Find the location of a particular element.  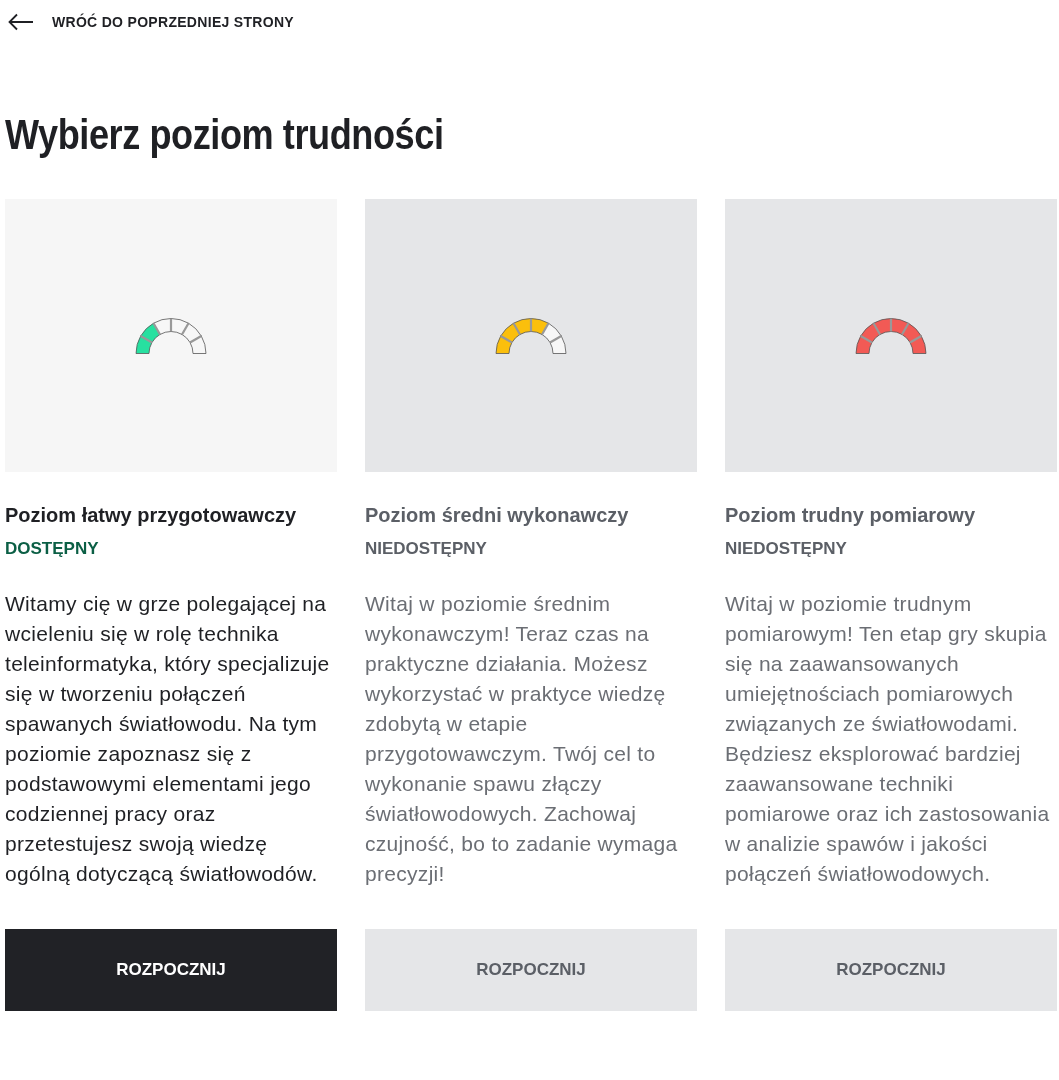

back-arrow-icon is located at coordinates (21, 22).